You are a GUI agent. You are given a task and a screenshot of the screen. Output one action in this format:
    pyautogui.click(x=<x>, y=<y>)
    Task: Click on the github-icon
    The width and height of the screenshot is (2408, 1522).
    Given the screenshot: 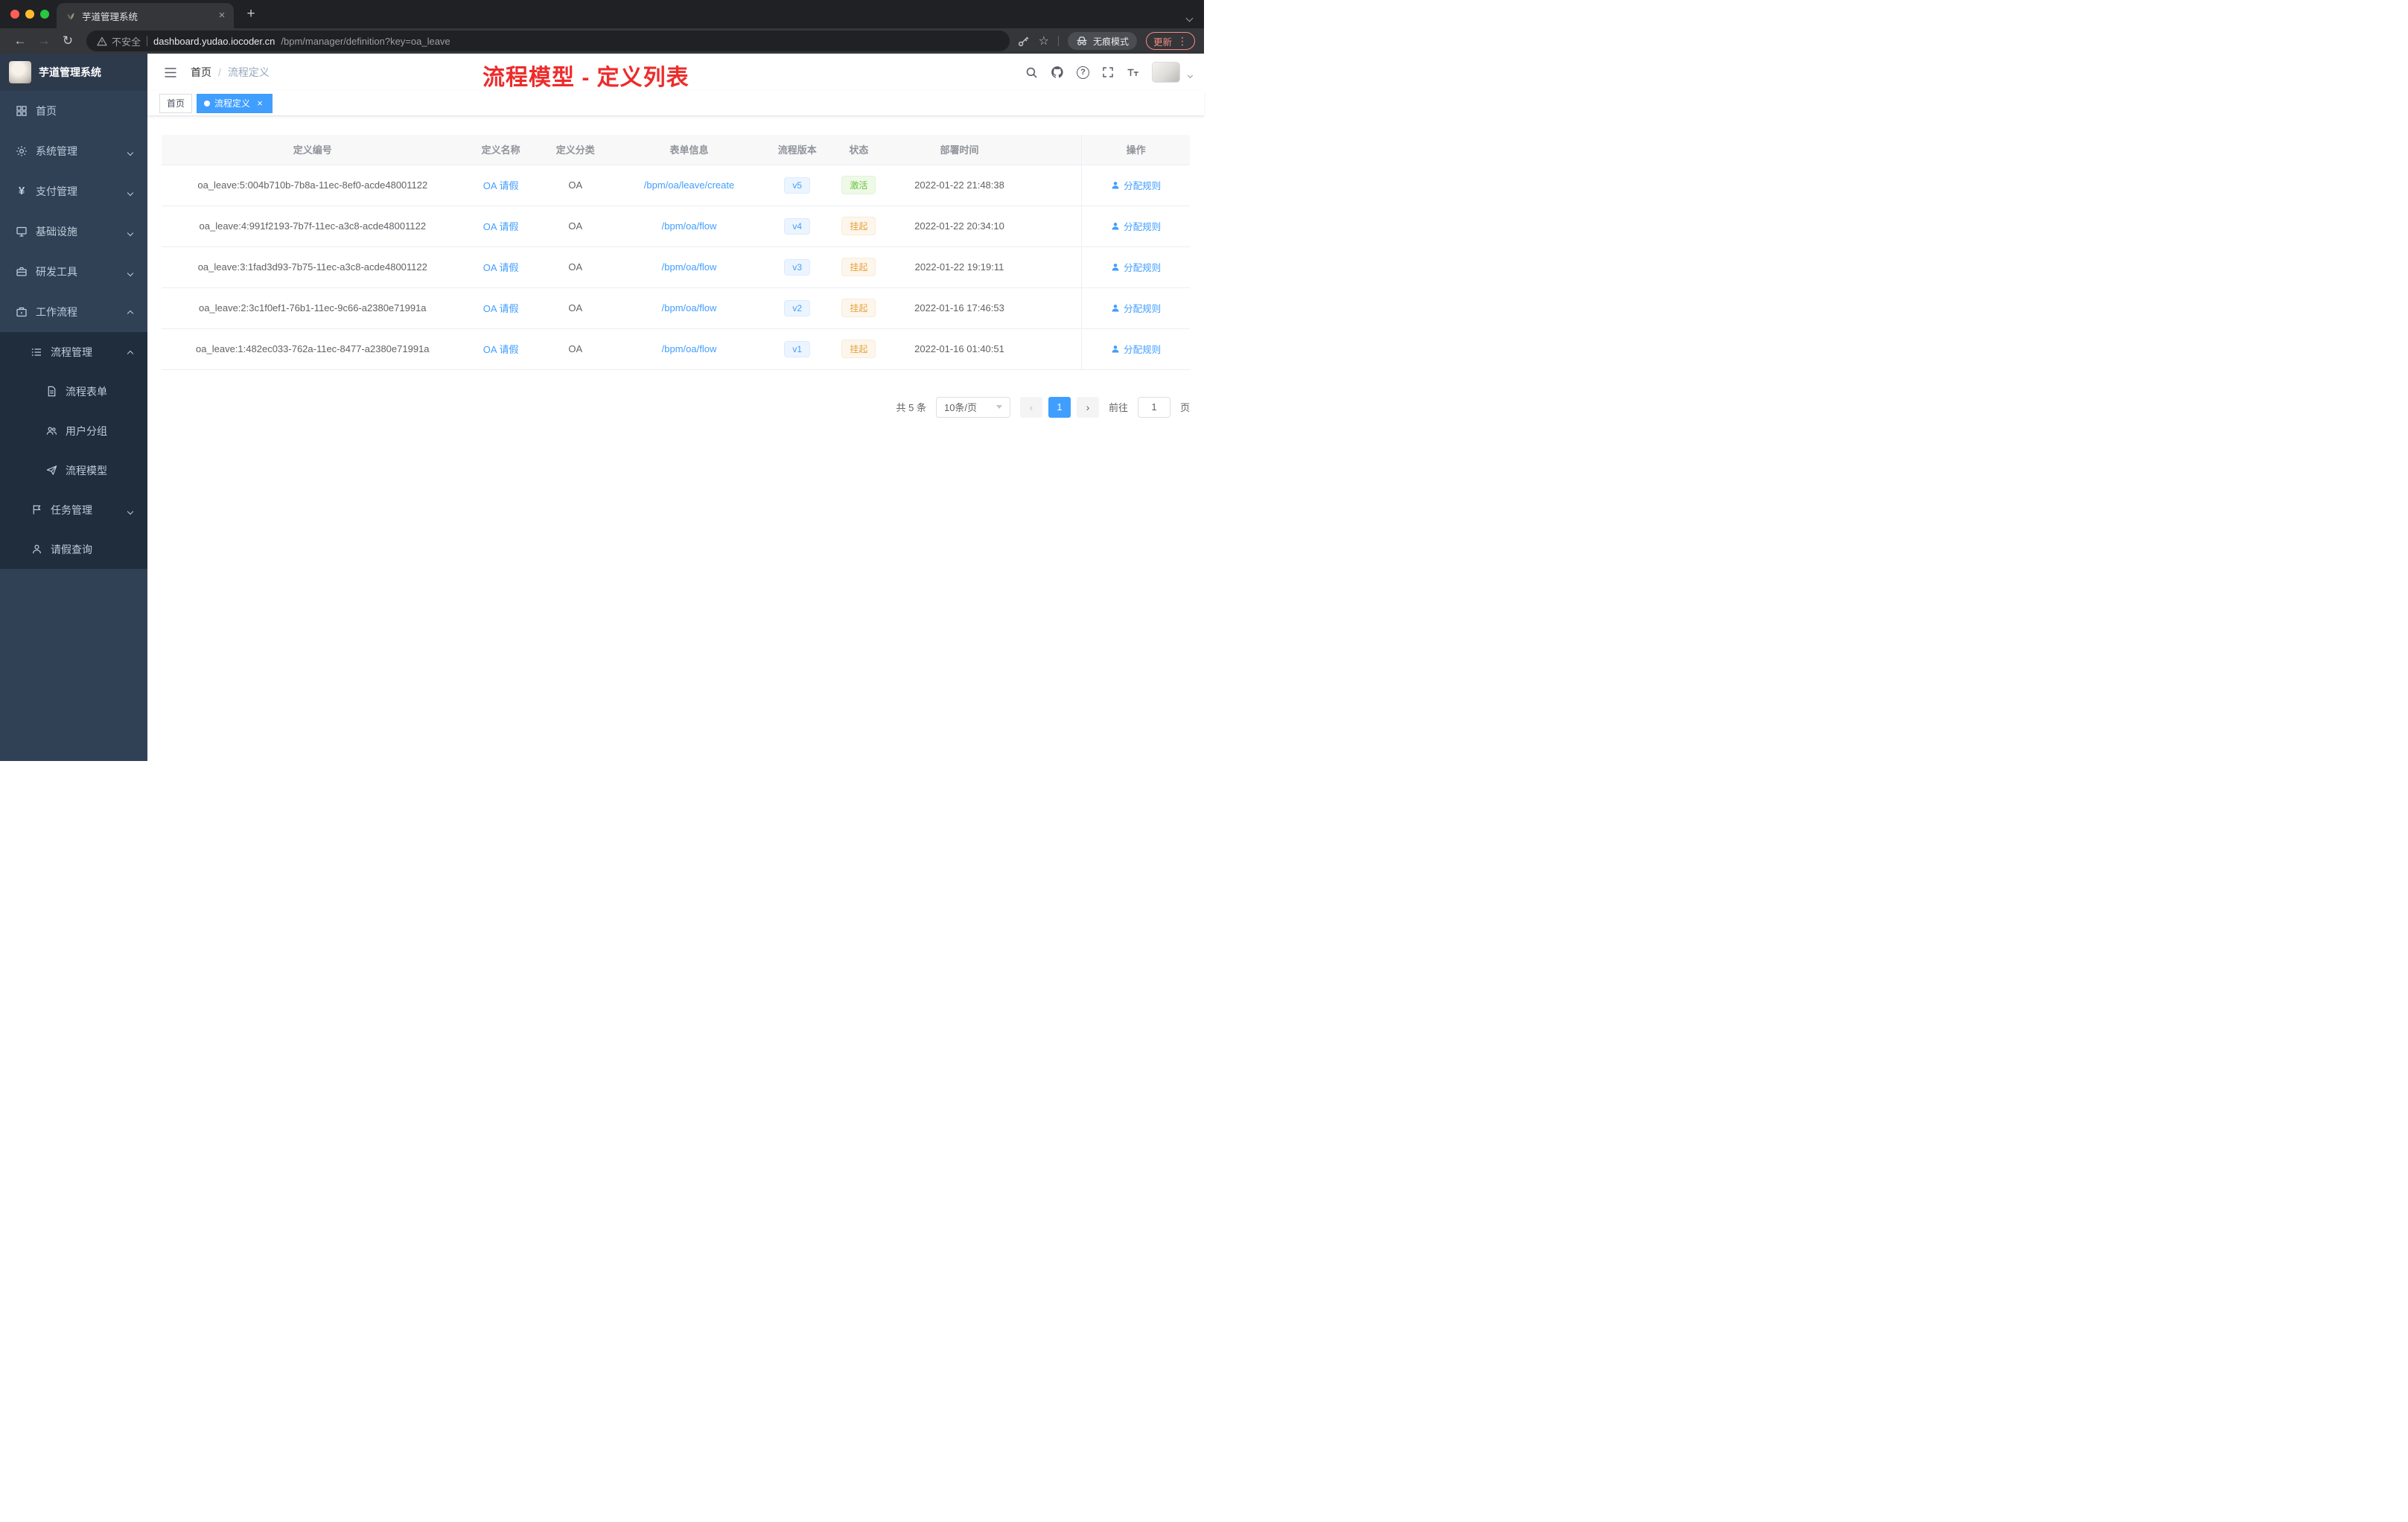 What is the action you would take?
    pyautogui.click(x=1057, y=72)
    